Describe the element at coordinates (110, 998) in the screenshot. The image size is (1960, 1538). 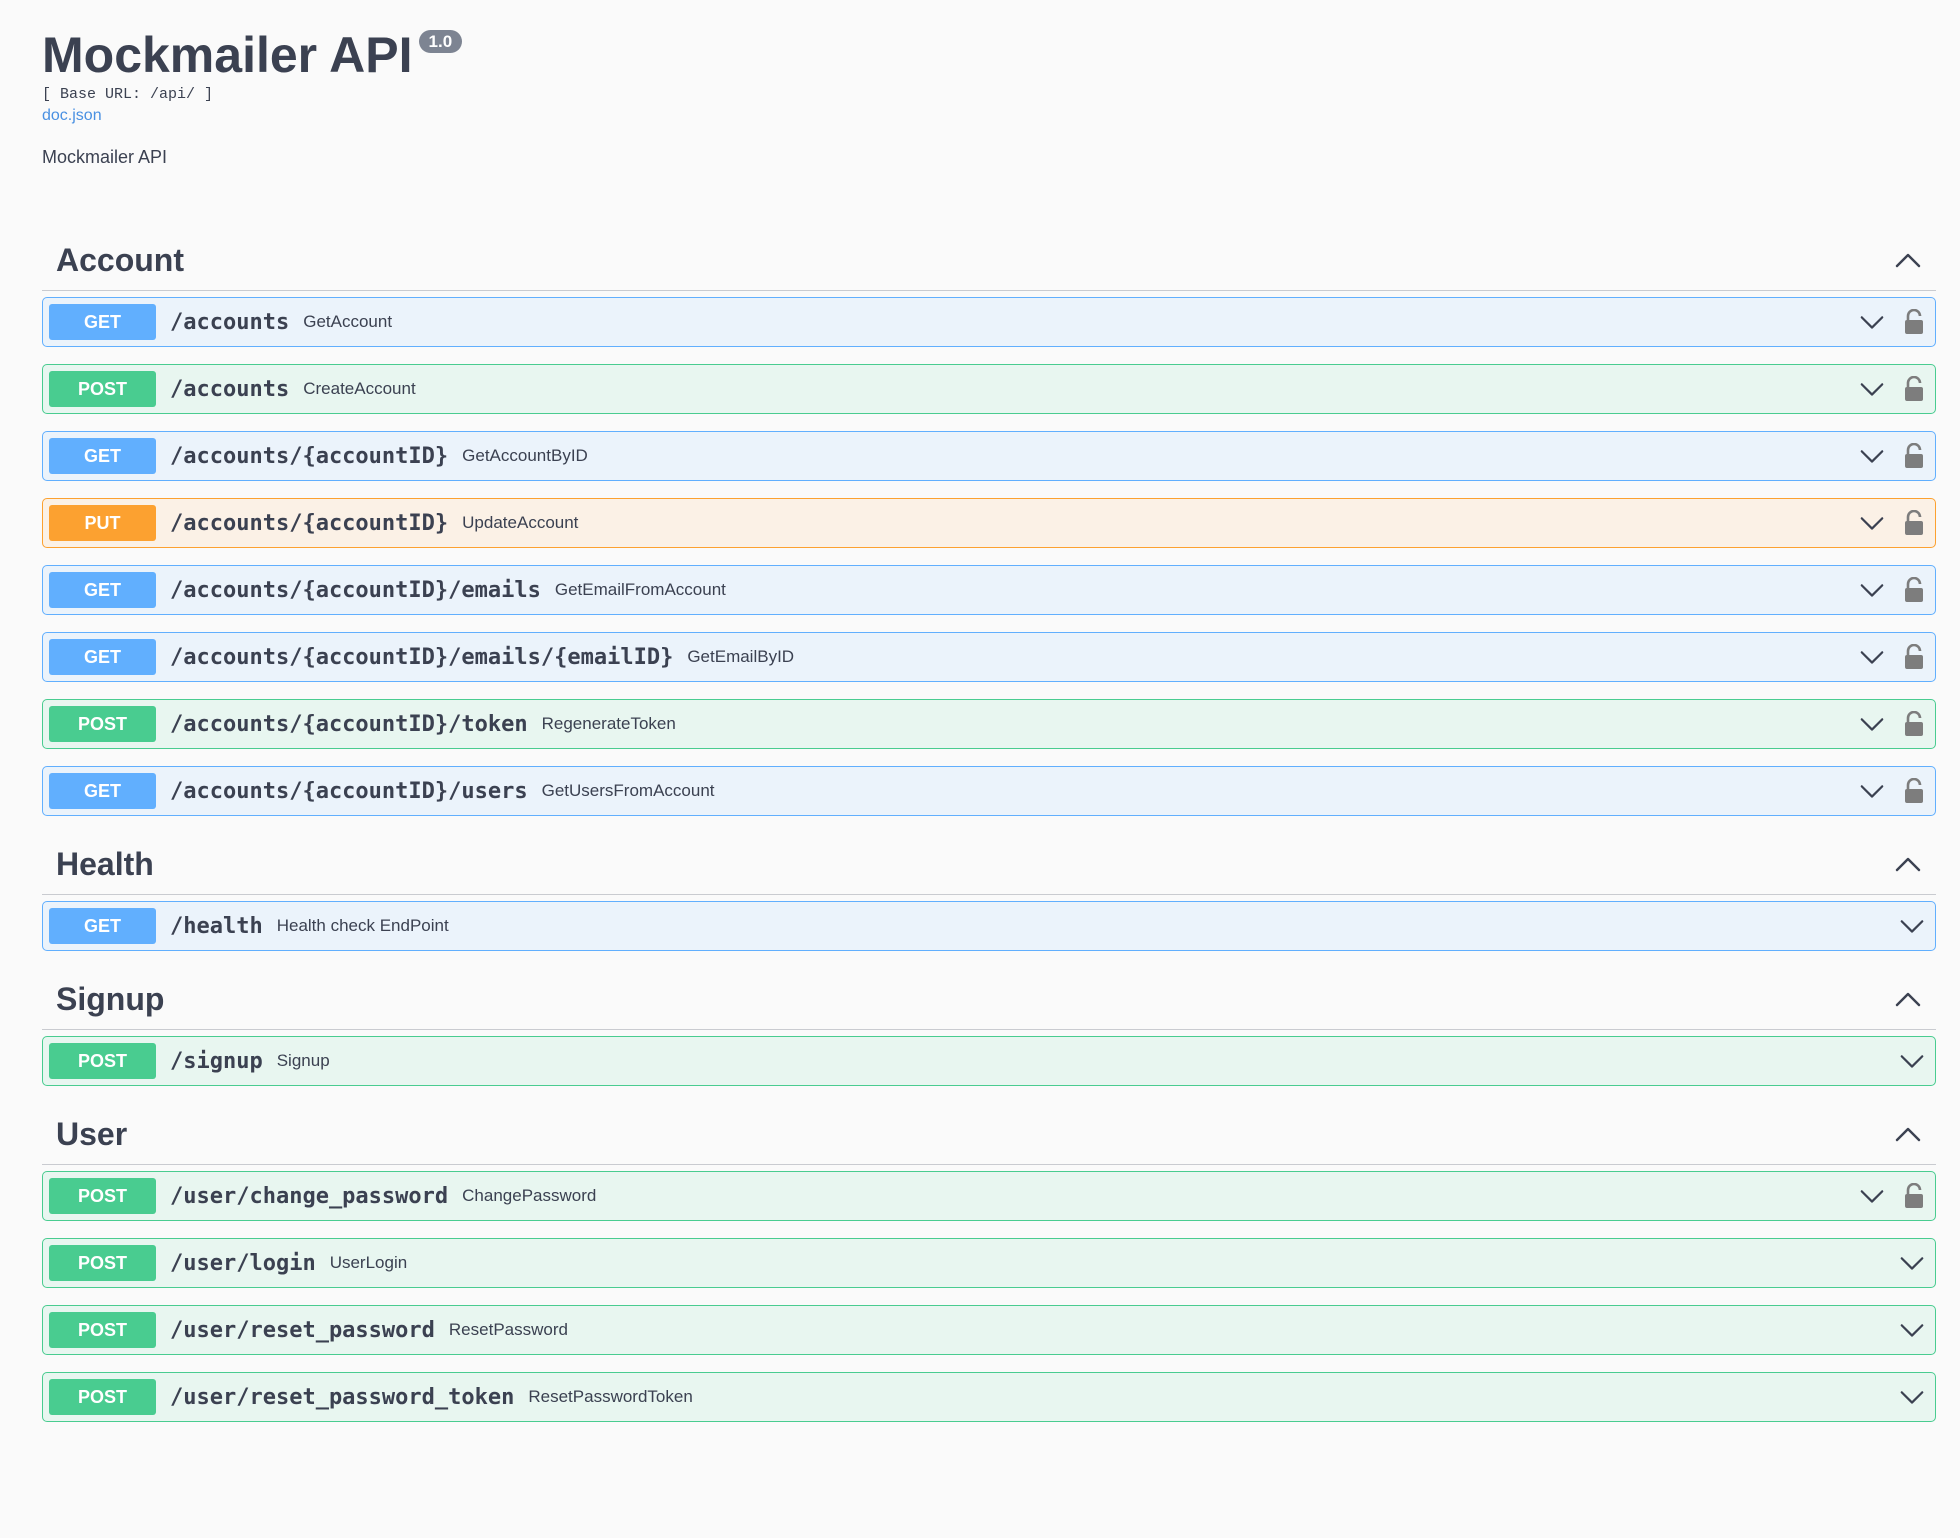
I see `section-title: Signup` at that location.